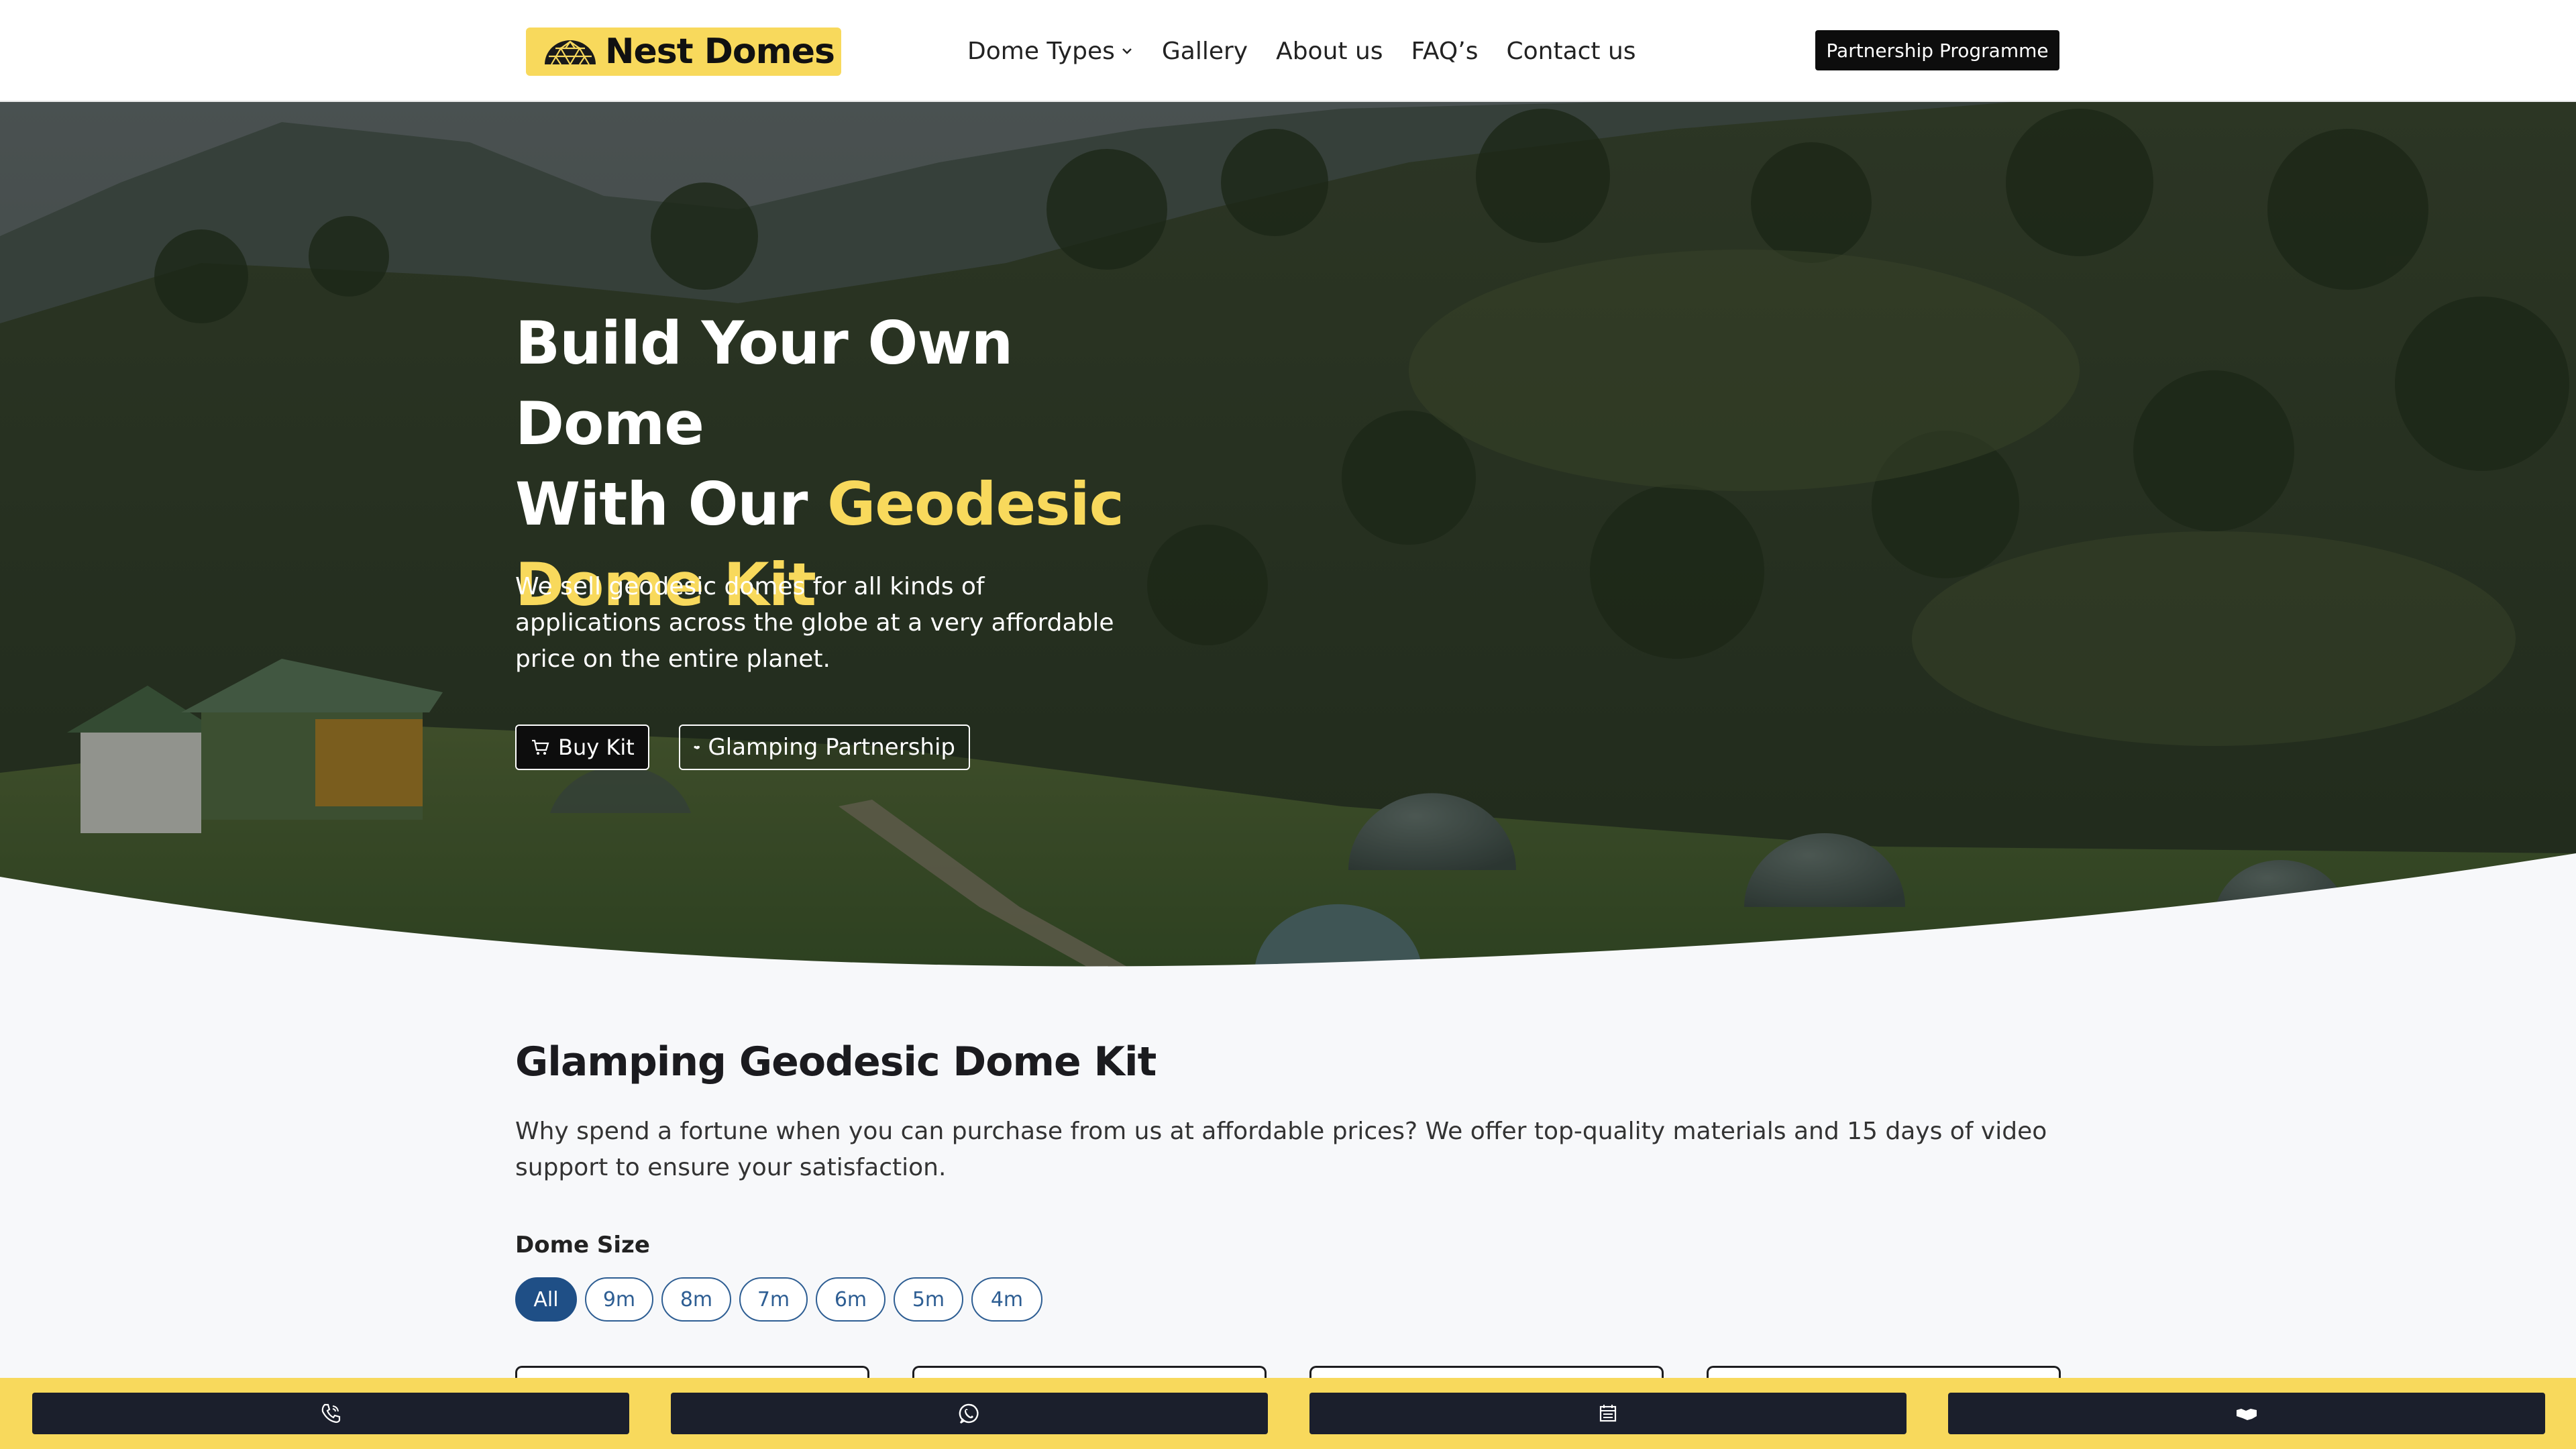 The image size is (2576, 1449). I want to click on hero-title-part1: Build Your Own Dome, so click(764, 383).